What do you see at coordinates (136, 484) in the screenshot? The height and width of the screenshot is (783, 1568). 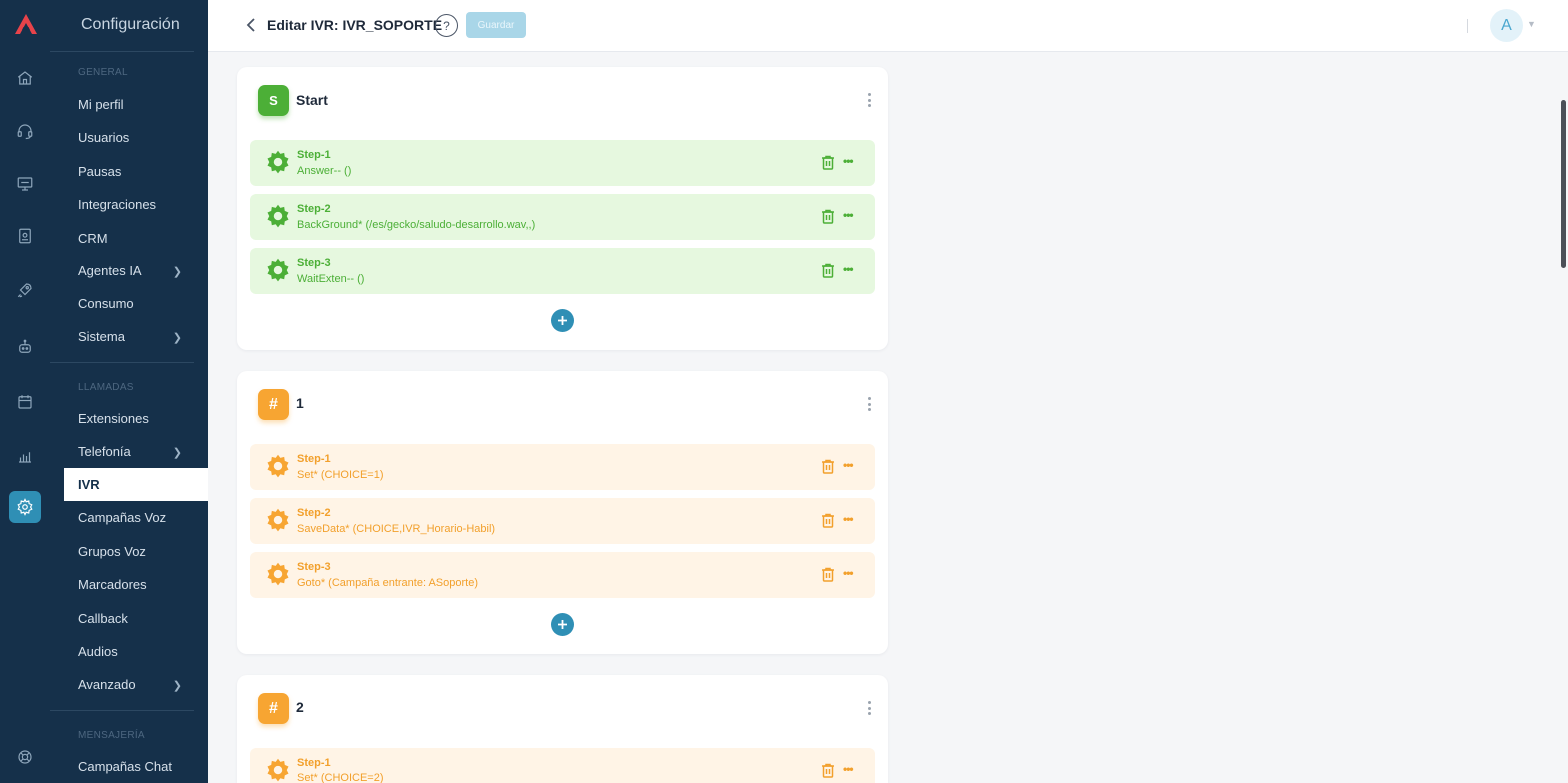 I see `sidebar-item-ivr: IVR` at bounding box center [136, 484].